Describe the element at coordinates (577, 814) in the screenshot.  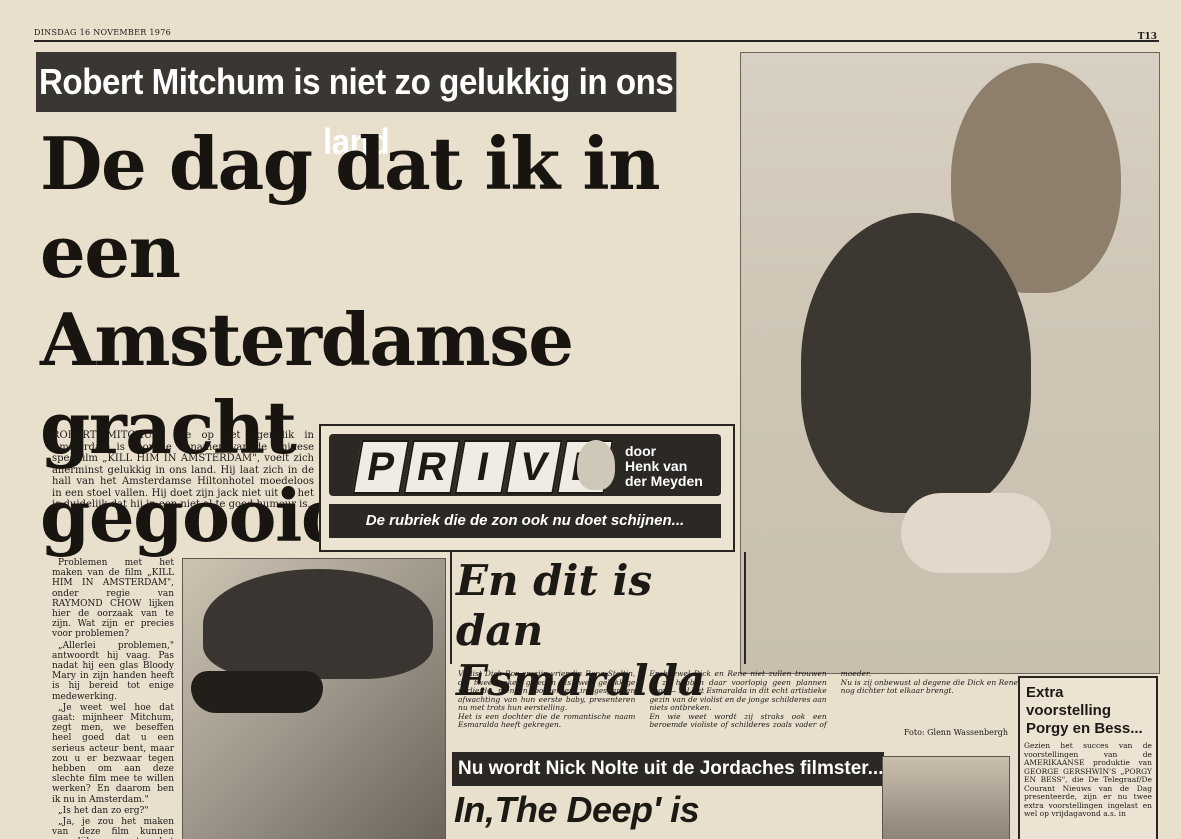
I see `nolte-title: In‚The Deep' is Jacqueline` at that location.